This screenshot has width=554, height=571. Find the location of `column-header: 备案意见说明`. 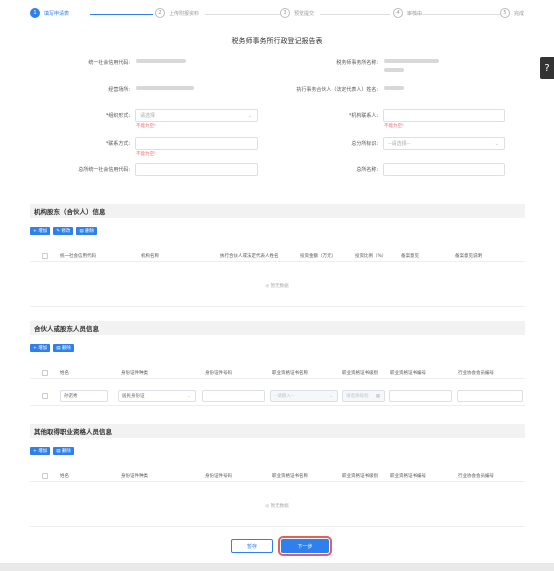

column-header: 备案意见说明 is located at coordinates (468, 256).